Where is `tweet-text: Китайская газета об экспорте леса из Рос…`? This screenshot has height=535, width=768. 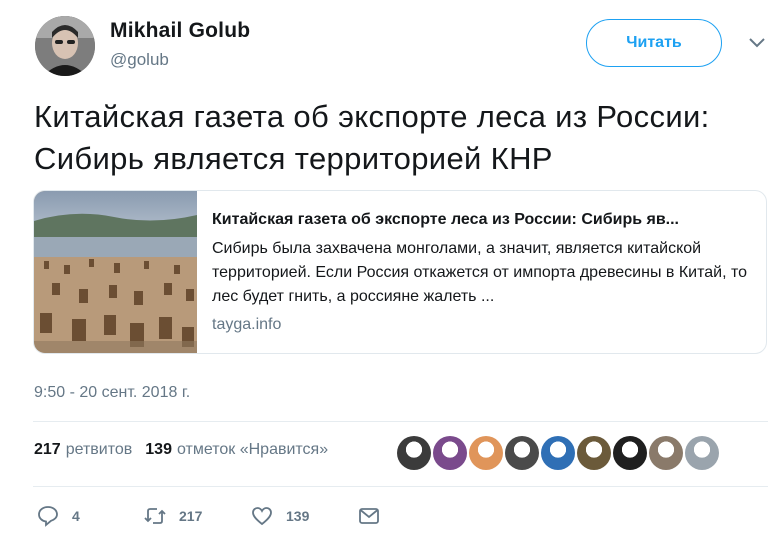
tweet-text: Китайская газета об экспорте леса из Рос… is located at coordinates (372, 137).